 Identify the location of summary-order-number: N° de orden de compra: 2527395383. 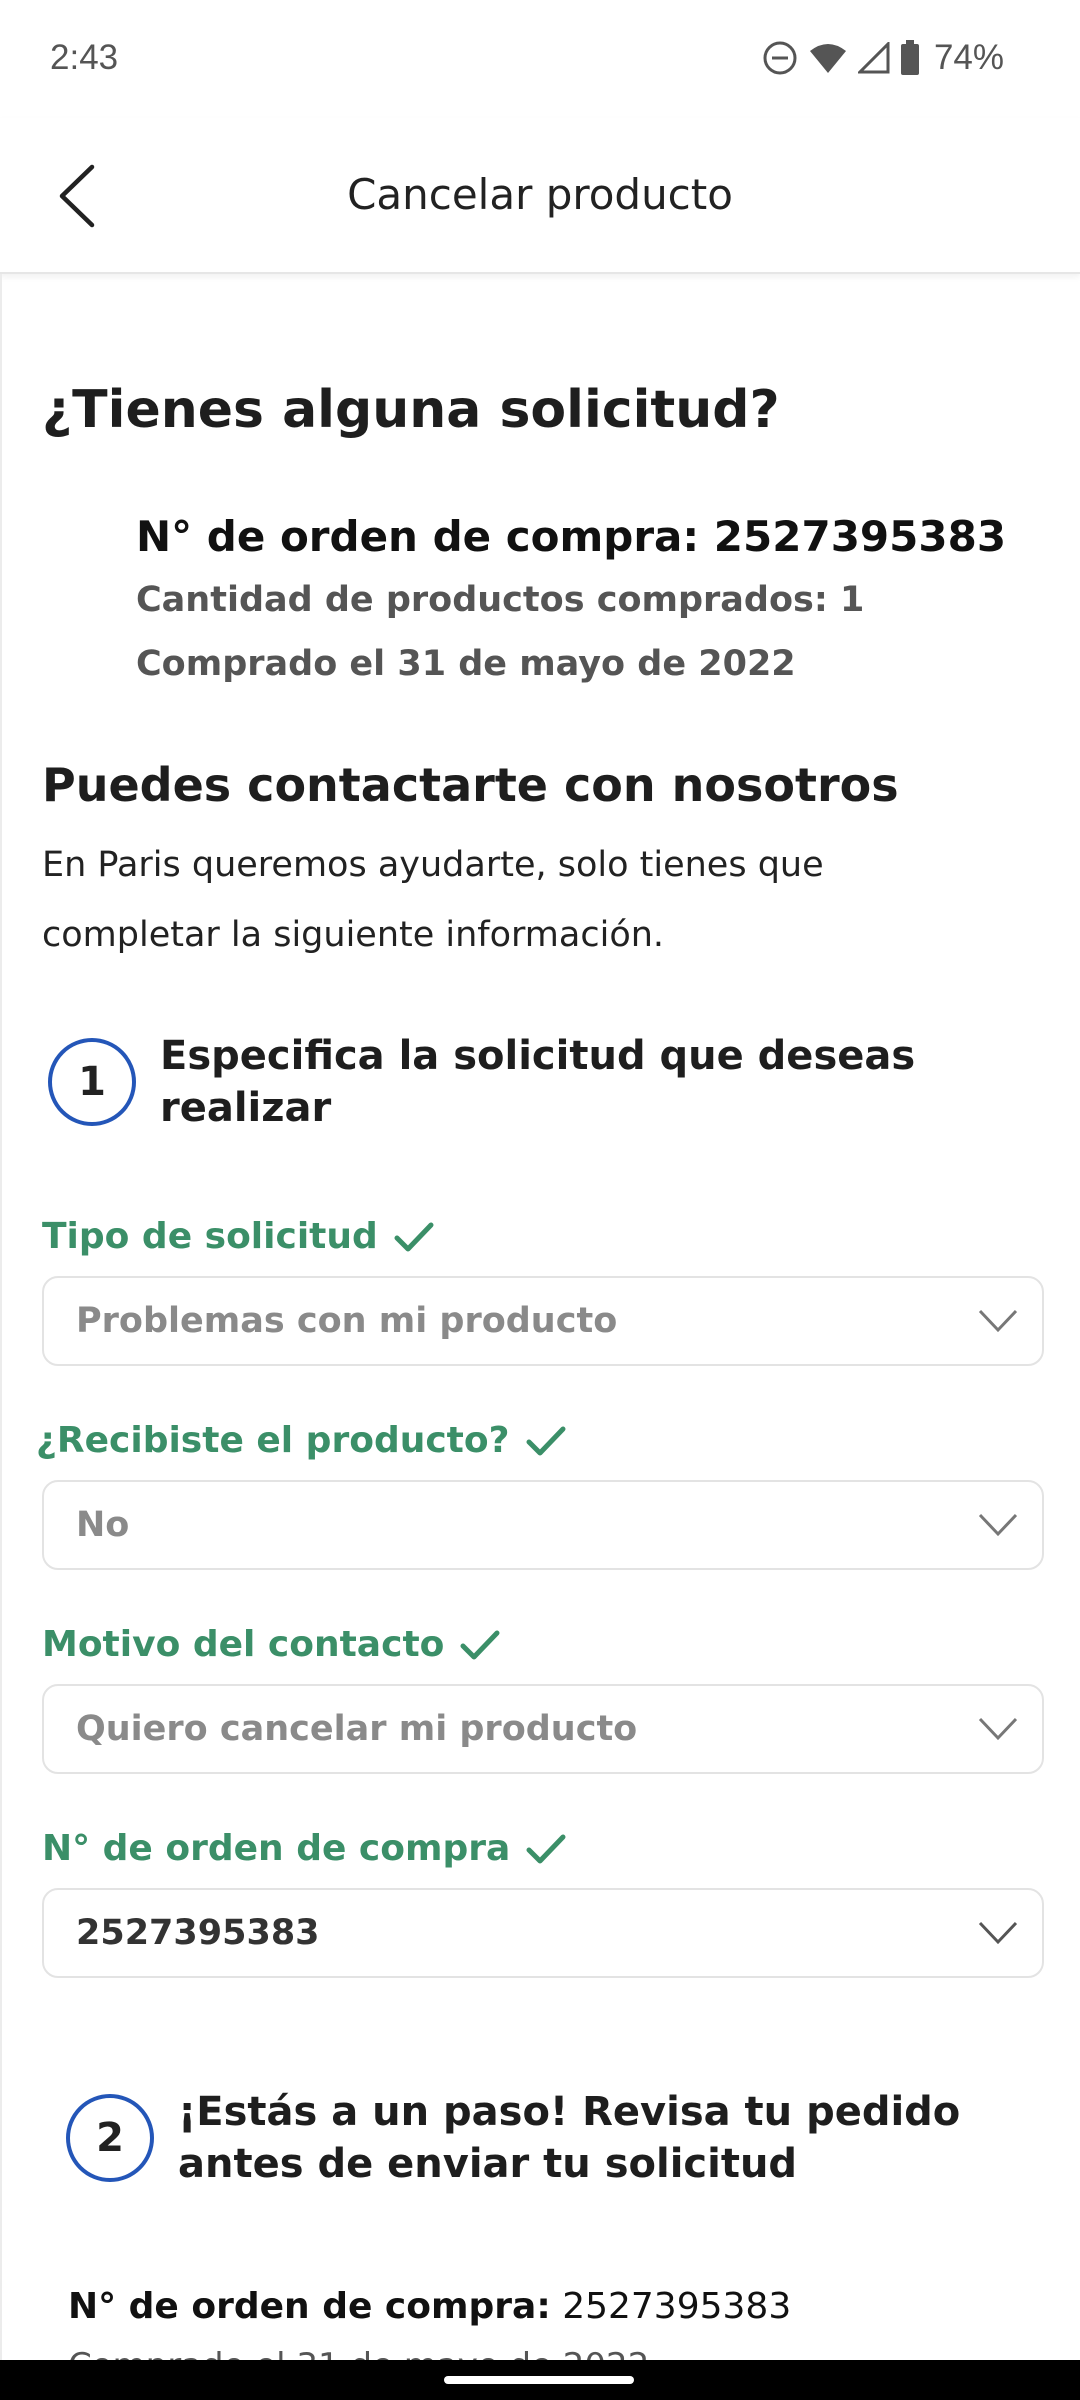
(429, 2306).